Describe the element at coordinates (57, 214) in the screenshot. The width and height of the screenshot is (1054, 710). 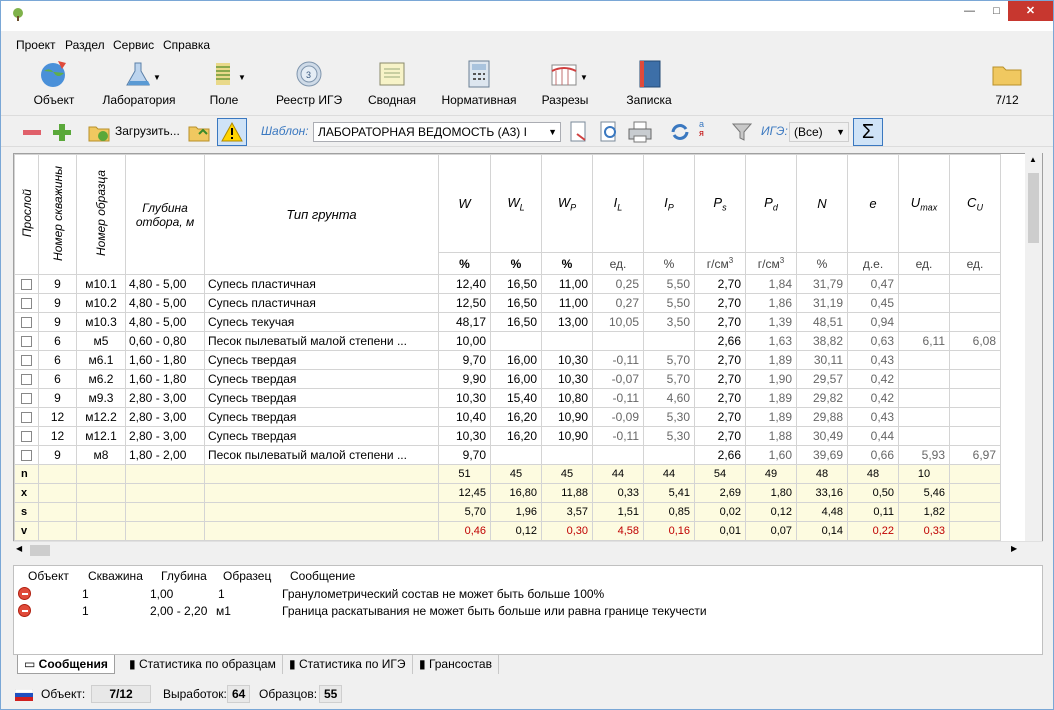
I see `header-well: Номер скважины` at that location.